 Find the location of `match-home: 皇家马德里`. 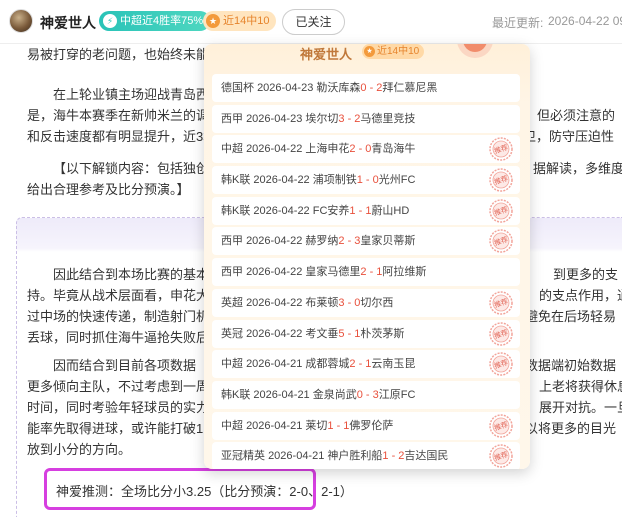

match-home: 皇家马德里 is located at coordinates (333, 272).